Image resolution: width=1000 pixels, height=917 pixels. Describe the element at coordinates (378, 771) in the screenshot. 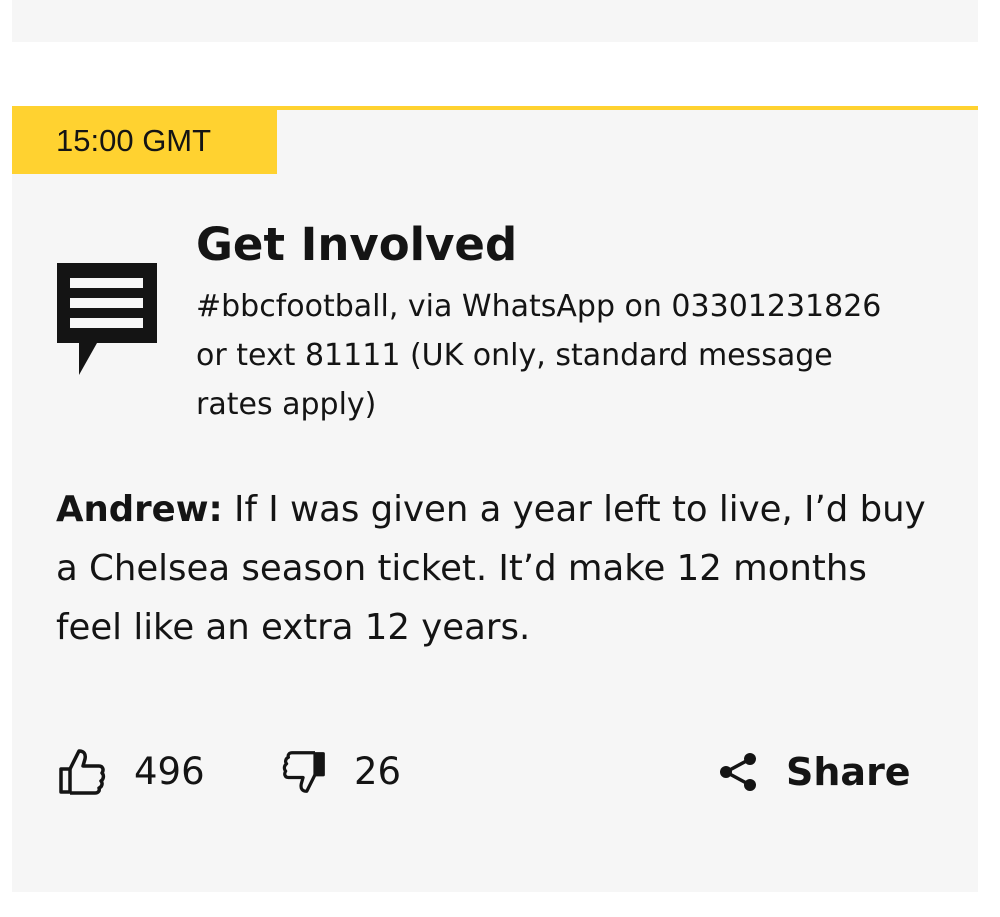

I see `dislike-count: 26` at that location.